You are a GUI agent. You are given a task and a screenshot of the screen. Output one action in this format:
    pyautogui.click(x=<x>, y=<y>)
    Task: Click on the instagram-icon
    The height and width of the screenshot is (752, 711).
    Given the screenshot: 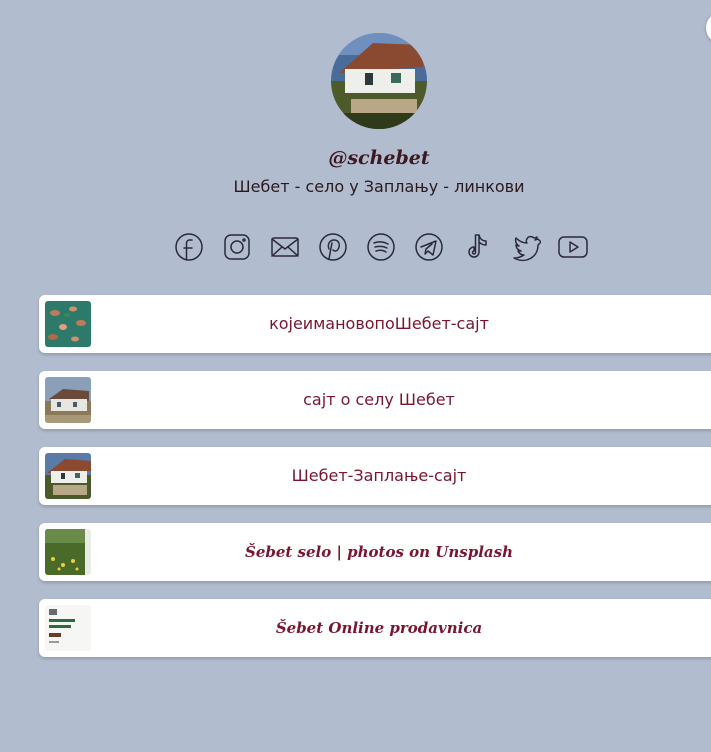 What is the action you would take?
    pyautogui.click(x=237, y=247)
    